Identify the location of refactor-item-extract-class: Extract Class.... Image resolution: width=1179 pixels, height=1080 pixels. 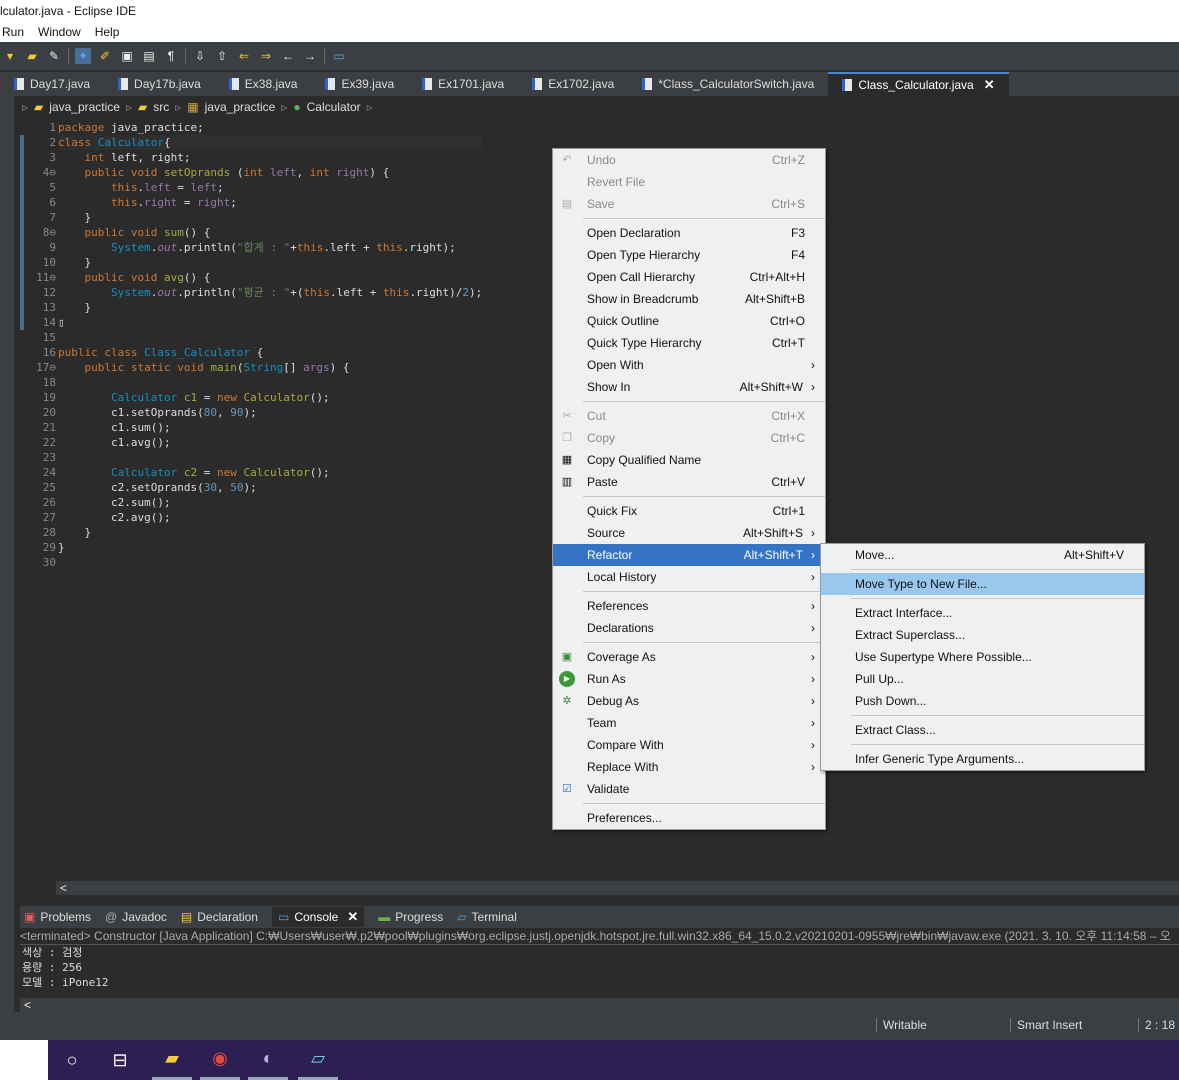
(982, 730).